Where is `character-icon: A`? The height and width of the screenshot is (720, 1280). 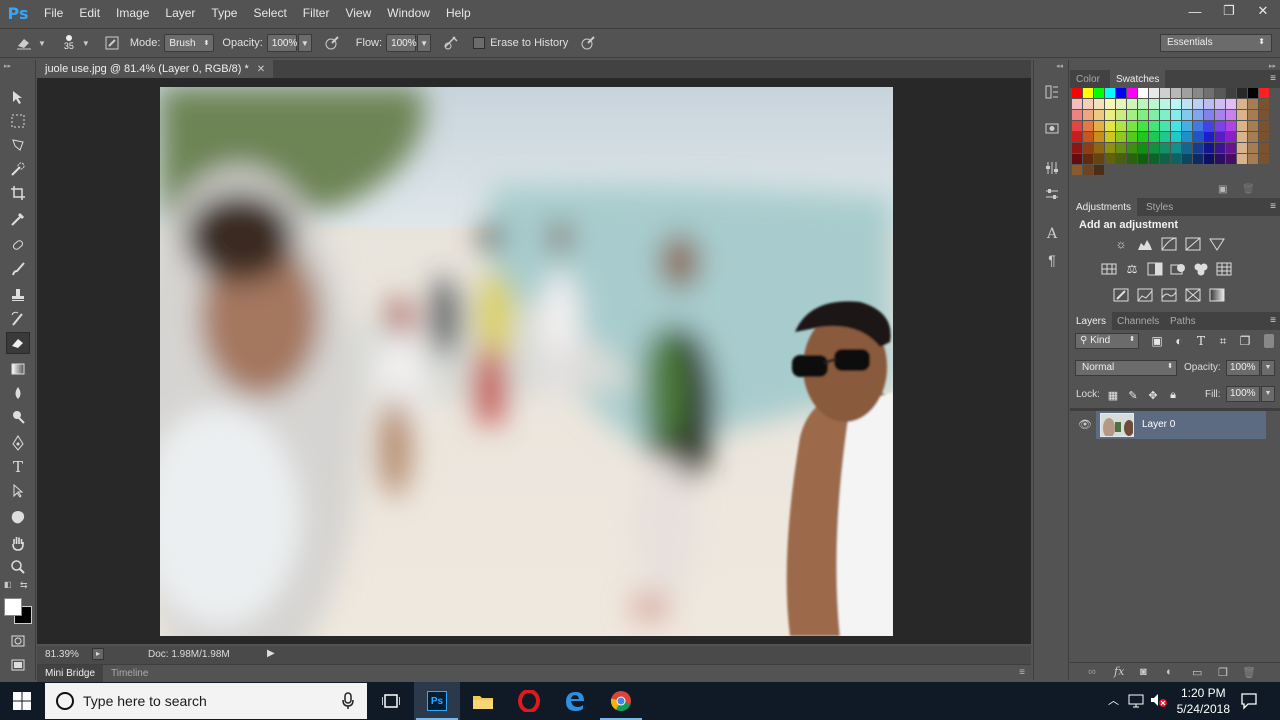 character-icon: A is located at coordinates (1052, 234).